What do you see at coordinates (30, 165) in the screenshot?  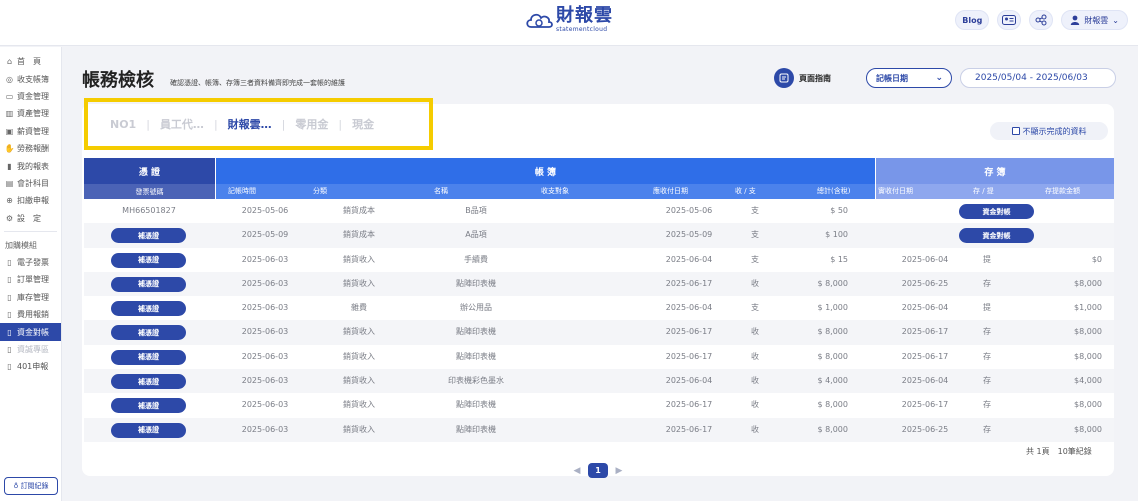 I see `sidebar-item-reports: ▮ 我的報表` at bounding box center [30, 165].